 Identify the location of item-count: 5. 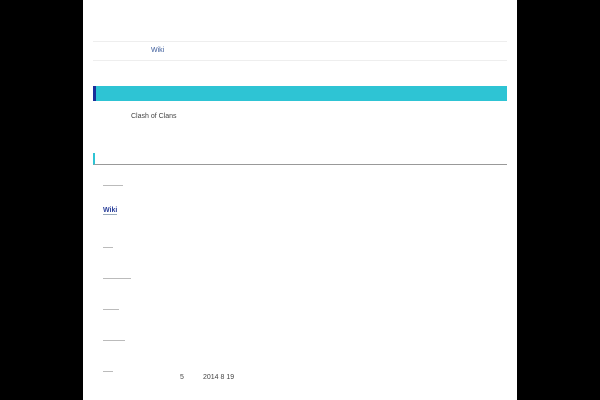
(182, 377).